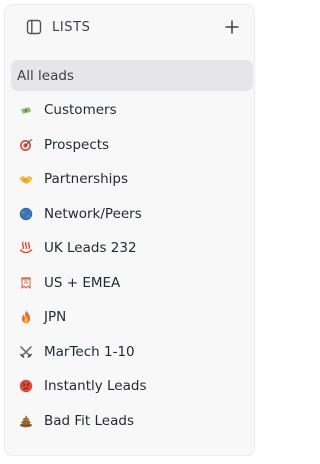 This screenshot has width=320, height=464. Describe the element at coordinates (26, 351) in the screenshot. I see `crossed-swords-icon` at that location.